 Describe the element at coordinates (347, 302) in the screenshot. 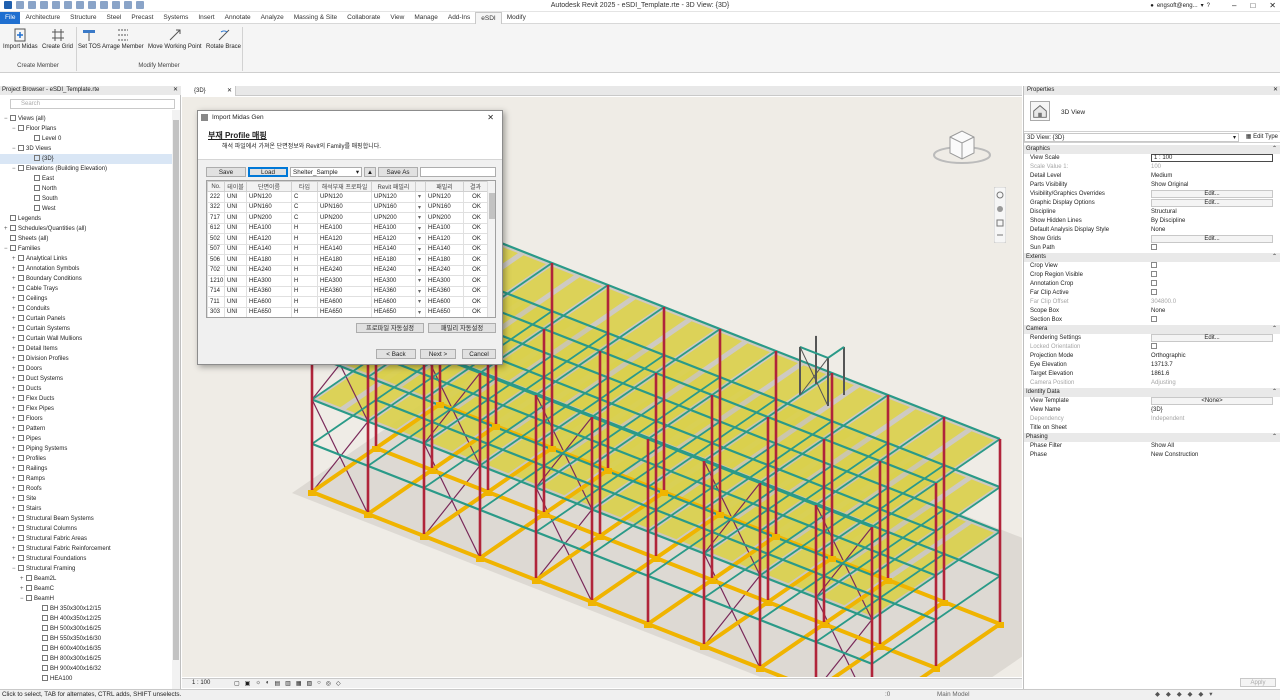

I see `table-row: 711 UNI HEA600 H HEA600 HEA600 ▾ HEA600 OK` at that location.